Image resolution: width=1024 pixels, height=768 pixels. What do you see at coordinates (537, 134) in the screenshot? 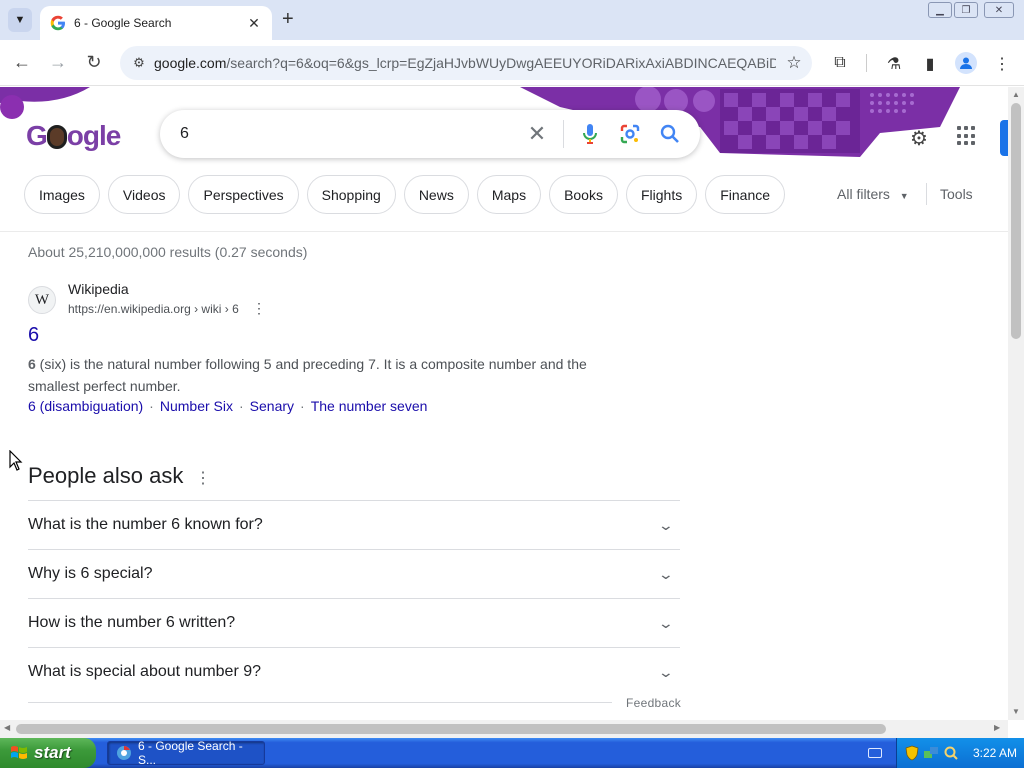
I see `clear-icon: ✕` at bounding box center [537, 134].